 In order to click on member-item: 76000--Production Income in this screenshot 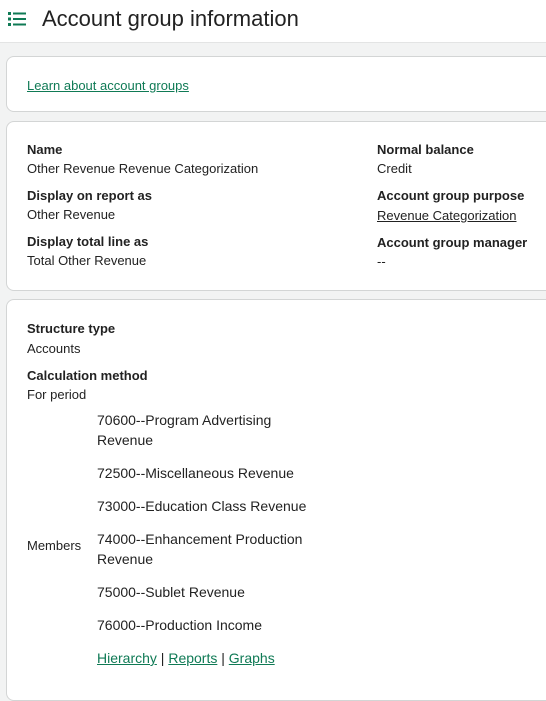, I will do `click(179, 625)`.